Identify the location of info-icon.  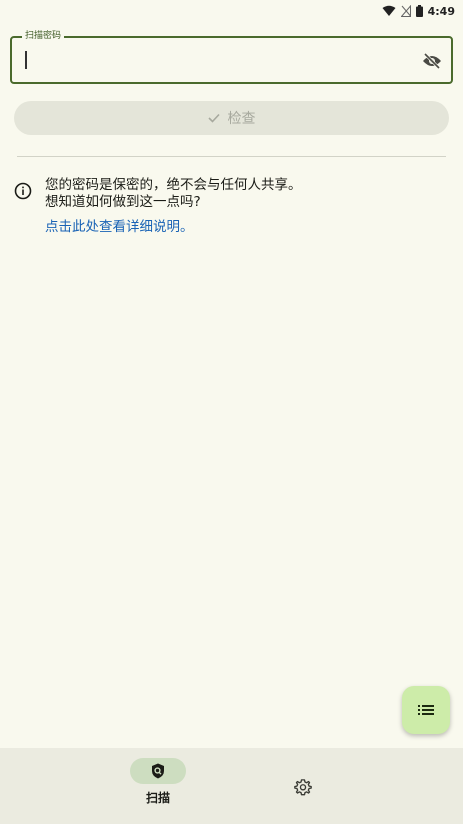
(23, 191).